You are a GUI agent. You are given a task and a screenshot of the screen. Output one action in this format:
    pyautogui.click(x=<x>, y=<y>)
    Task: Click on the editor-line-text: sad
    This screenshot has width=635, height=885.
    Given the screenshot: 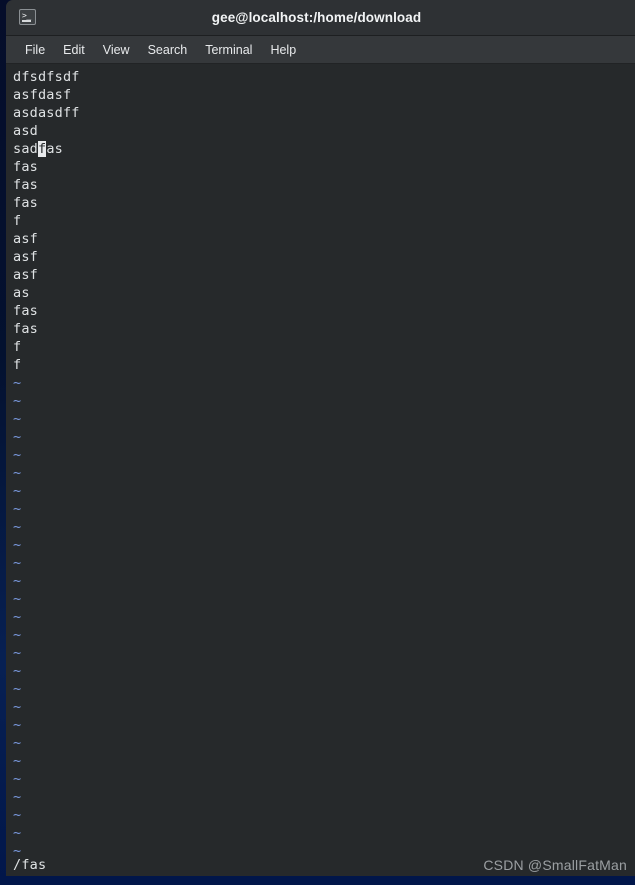 What is the action you would take?
    pyautogui.click(x=25, y=149)
    